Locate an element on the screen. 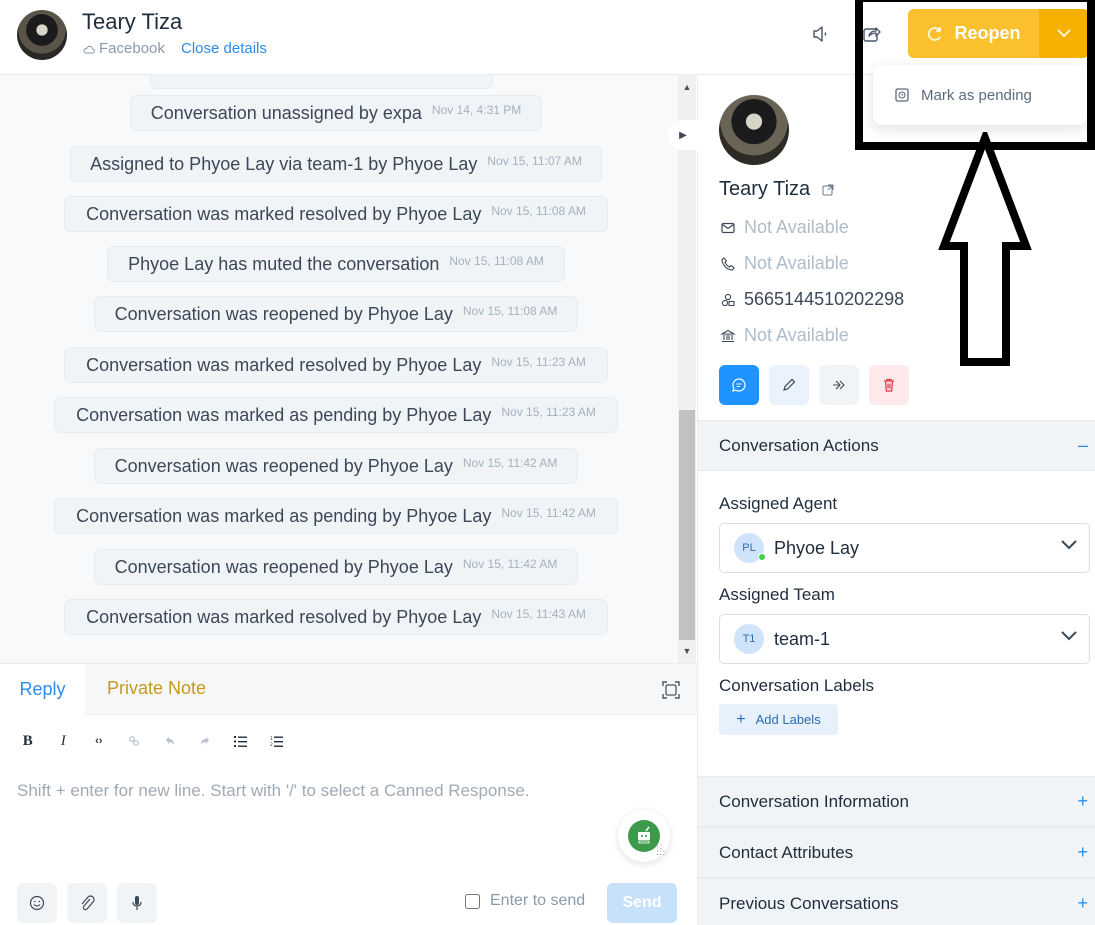 The image size is (1095, 925). contact-identifier-row: 5665144510202298 is located at coordinates (812, 299).